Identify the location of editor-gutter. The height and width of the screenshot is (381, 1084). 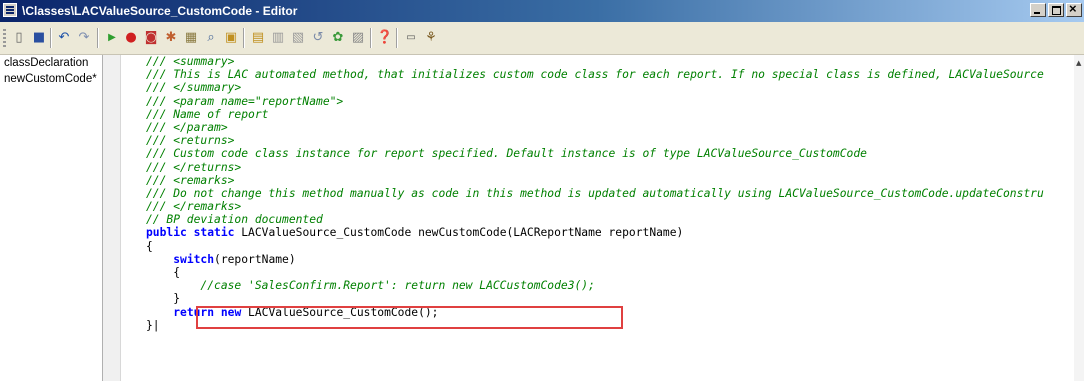
(112, 218).